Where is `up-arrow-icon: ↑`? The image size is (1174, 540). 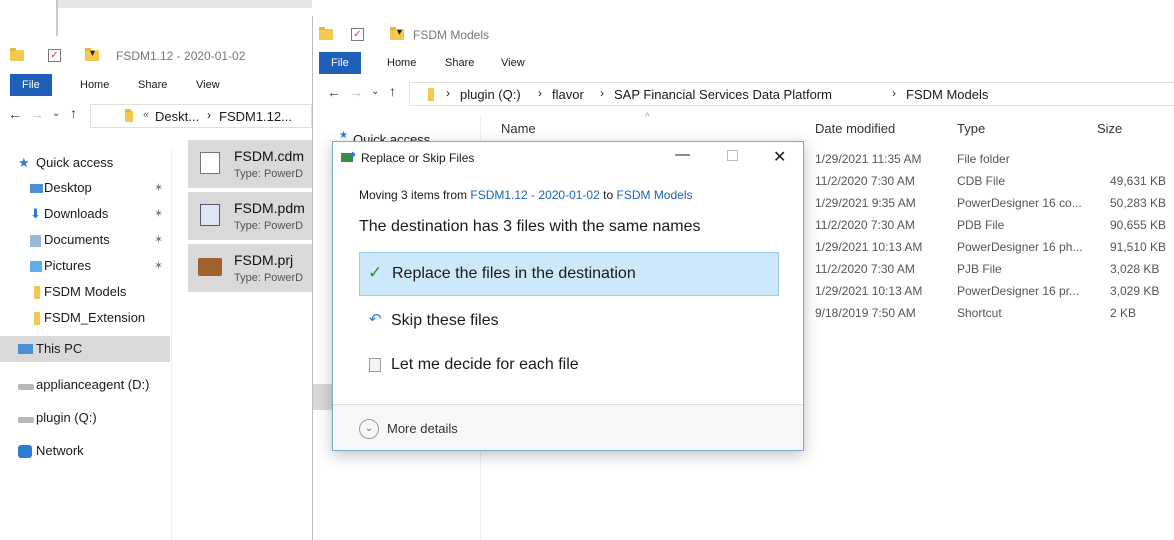 up-arrow-icon: ↑ is located at coordinates (73, 113).